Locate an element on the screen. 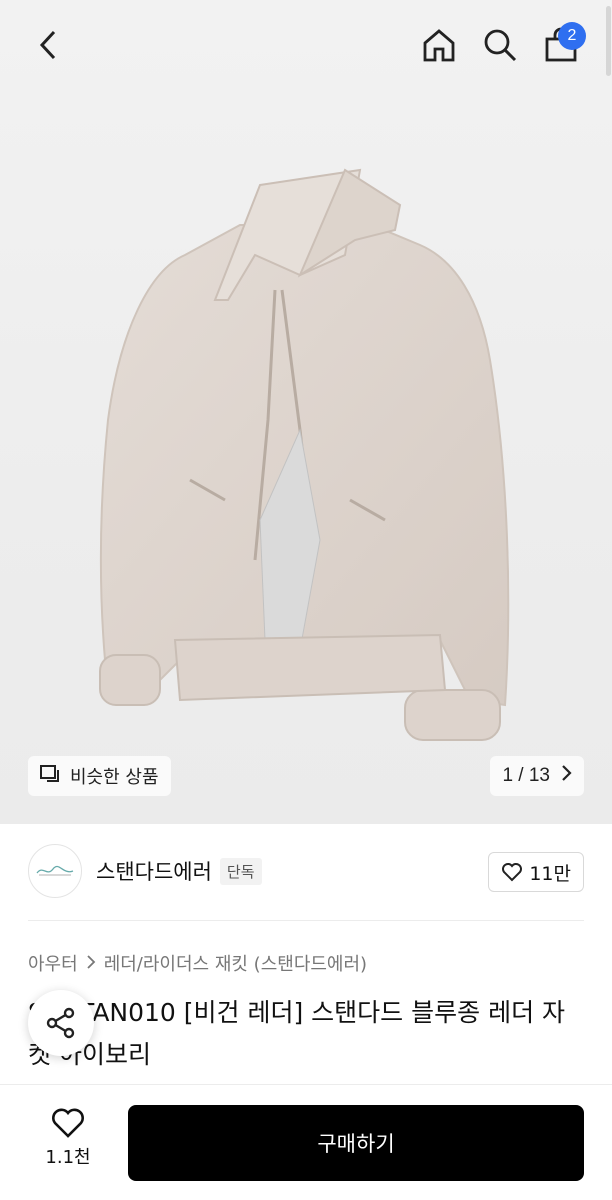  back-button is located at coordinates (48, 45).